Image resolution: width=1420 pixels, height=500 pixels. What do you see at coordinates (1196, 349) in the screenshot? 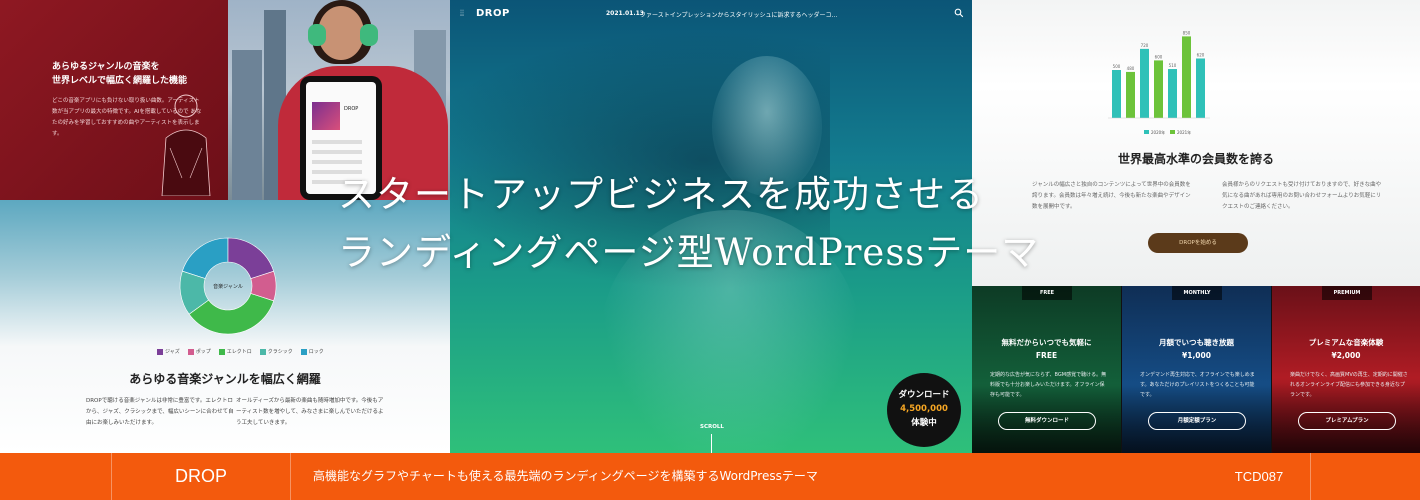
I see `plan-title: 月額でいつも聴き放題 ¥1,000` at bounding box center [1196, 349].